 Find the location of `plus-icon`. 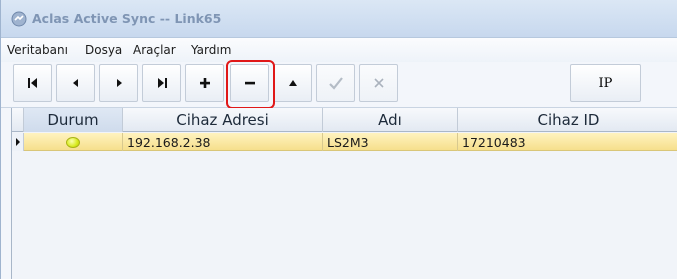

plus-icon is located at coordinates (204, 83).